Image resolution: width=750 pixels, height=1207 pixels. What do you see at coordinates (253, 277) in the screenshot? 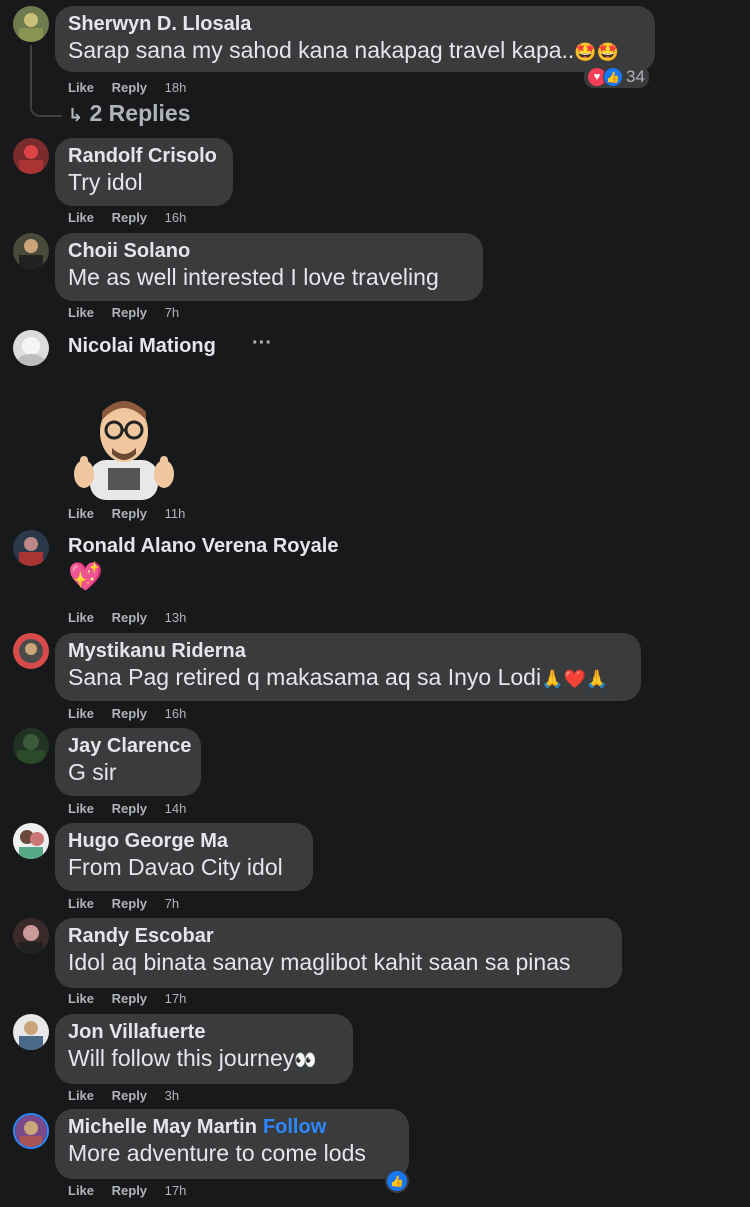
I see `comment-text: Me as well interested I love traveling` at bounding box center [253, 277].